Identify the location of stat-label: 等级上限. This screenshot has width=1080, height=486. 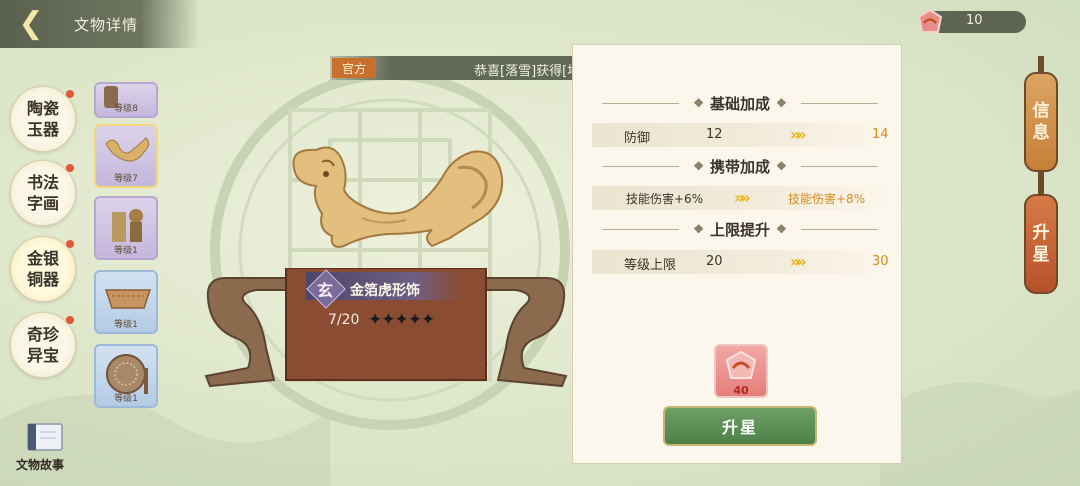
(650, 265).